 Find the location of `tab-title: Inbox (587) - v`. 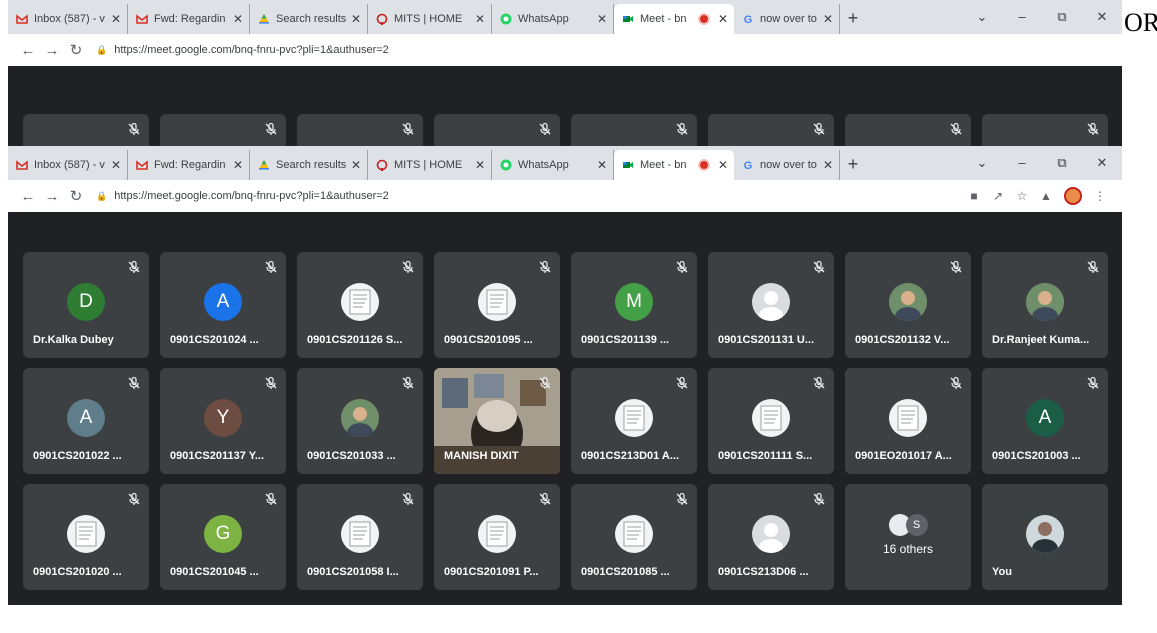

tab-title: Inbox (587) - v is located at coordinates (69, 165).